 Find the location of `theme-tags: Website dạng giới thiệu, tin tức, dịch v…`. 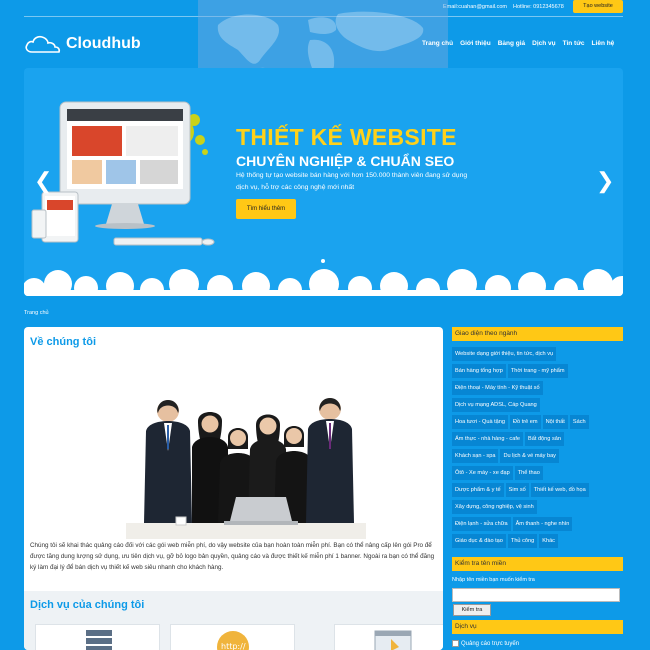

theme-tags: Website dạng giới thiệu, tin tức, dịch v… is located at coordinates (537, 449).